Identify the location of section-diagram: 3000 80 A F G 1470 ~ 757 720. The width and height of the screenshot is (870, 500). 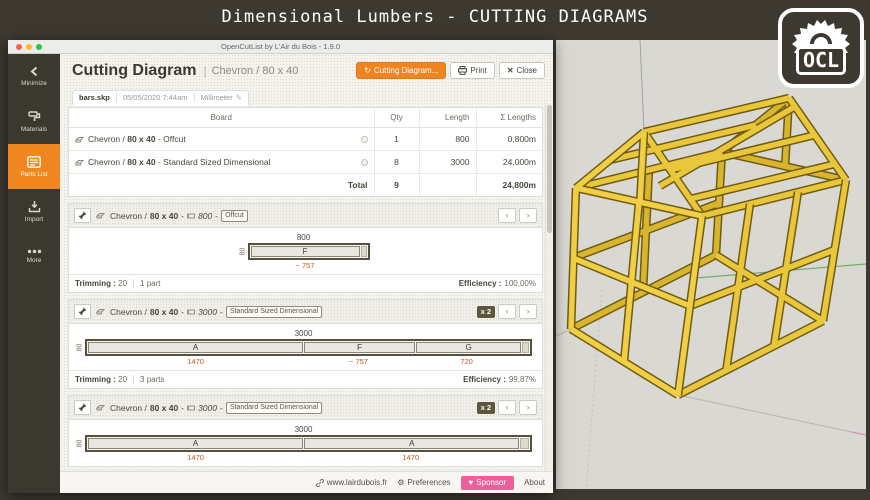
(305, 347).